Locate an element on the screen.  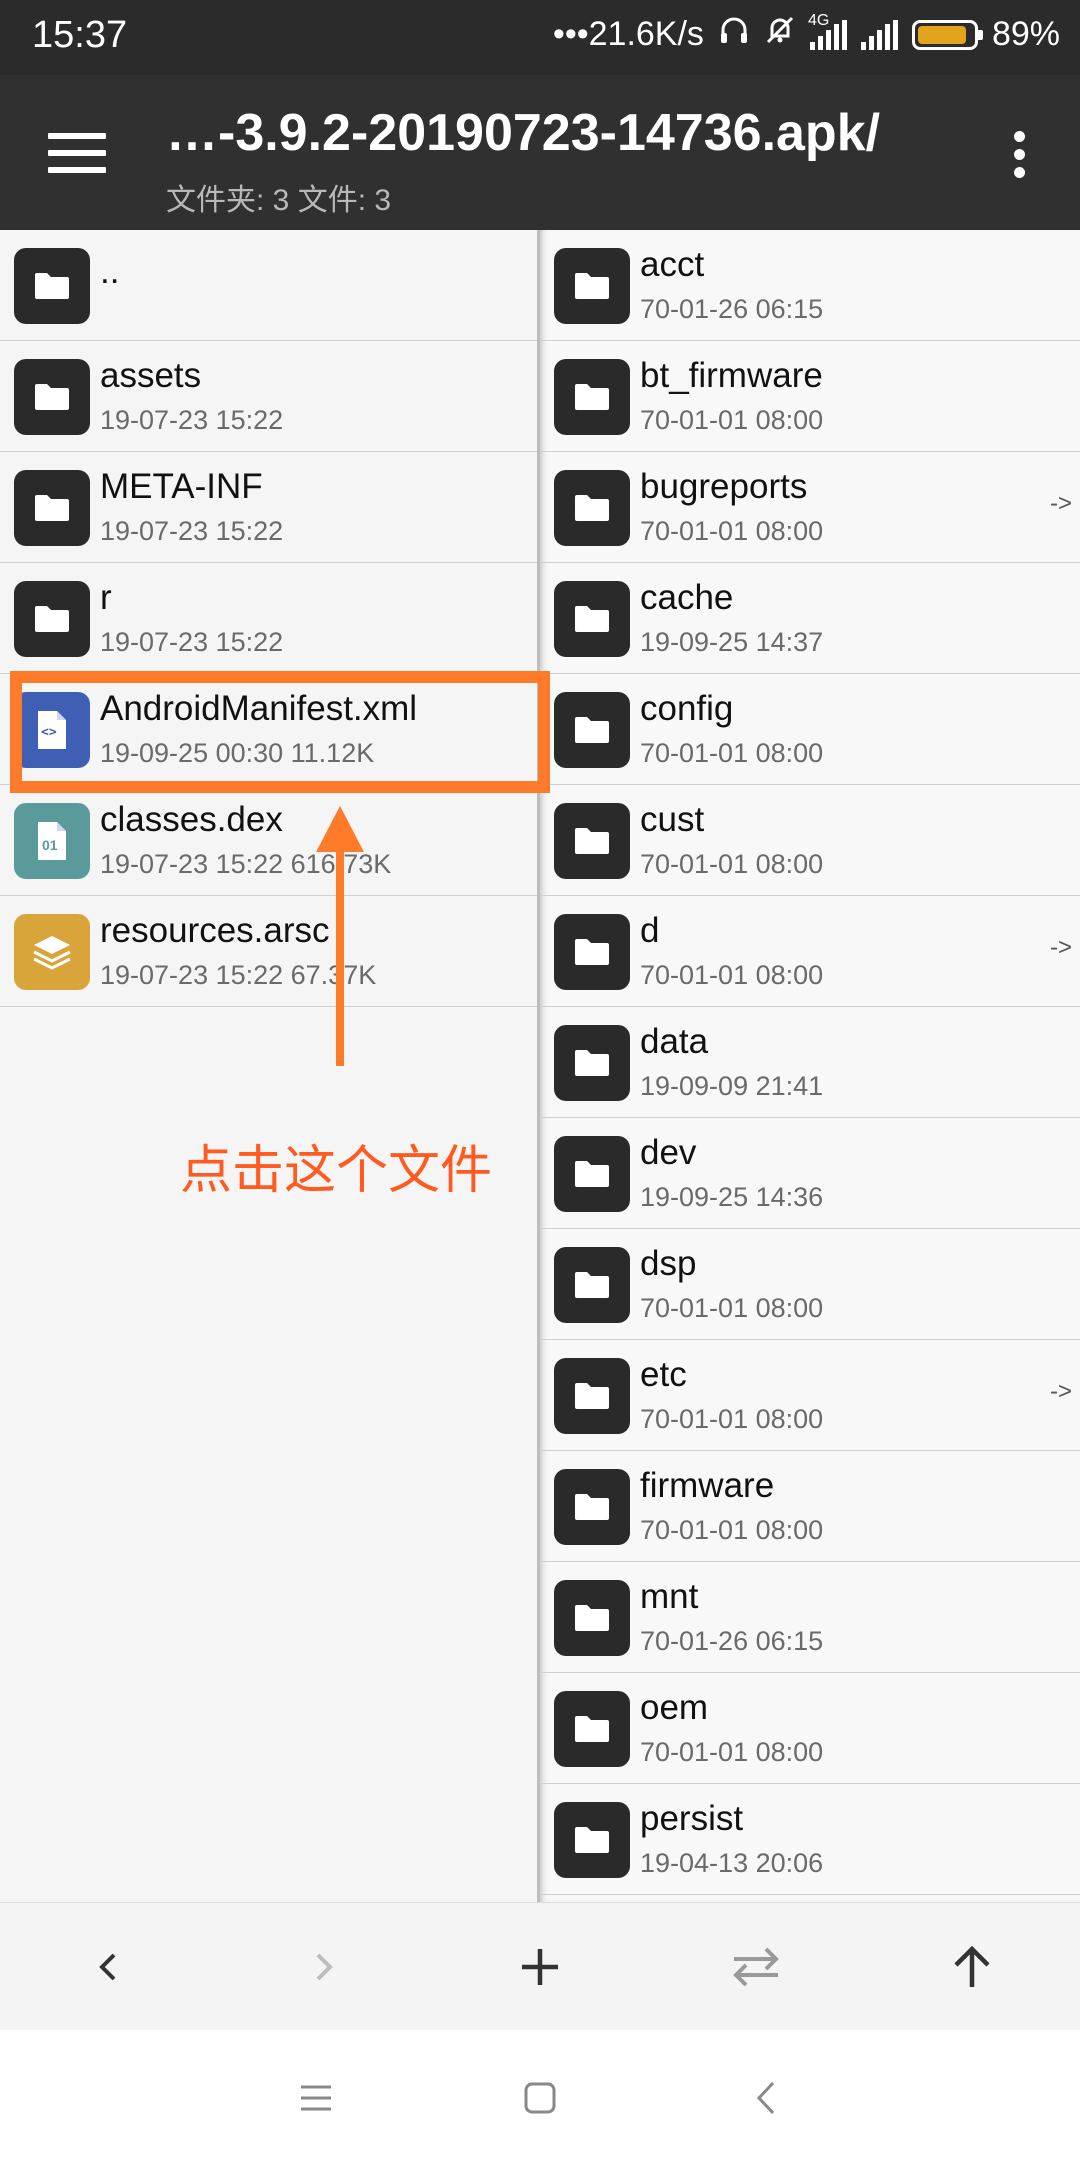
file-name: bt_firmware is located at coordinates (731, 375).